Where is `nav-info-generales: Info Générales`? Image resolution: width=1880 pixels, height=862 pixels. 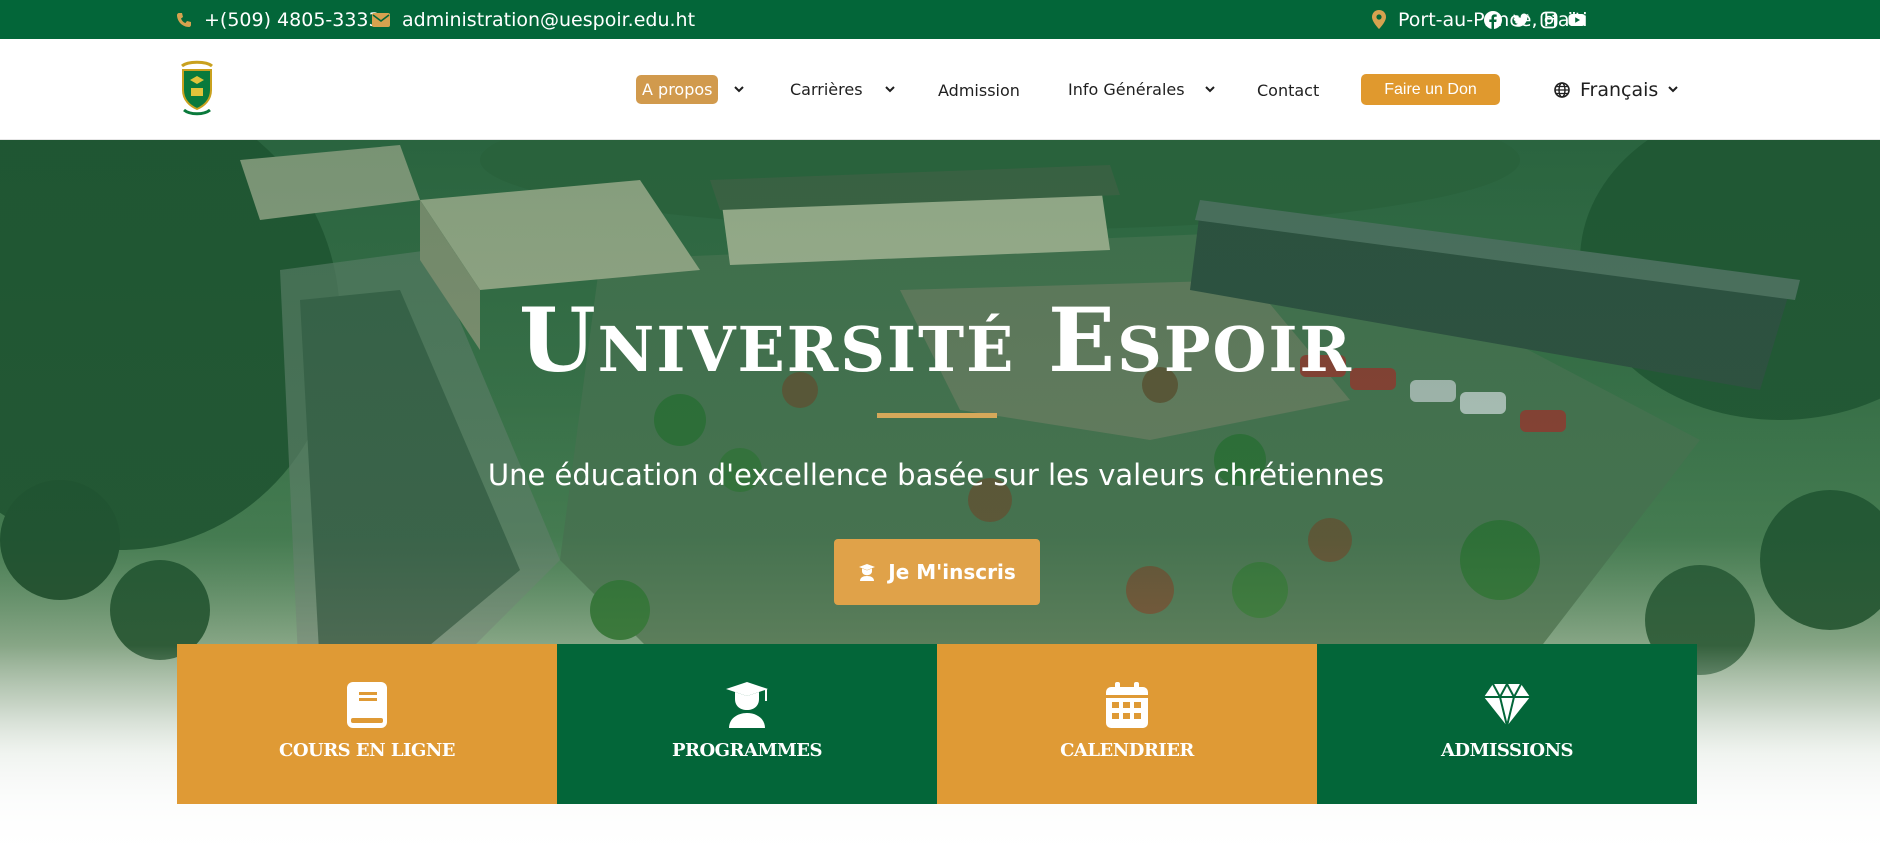
nav-info-generales: Info Générales is located at coordinates (1141, 89).